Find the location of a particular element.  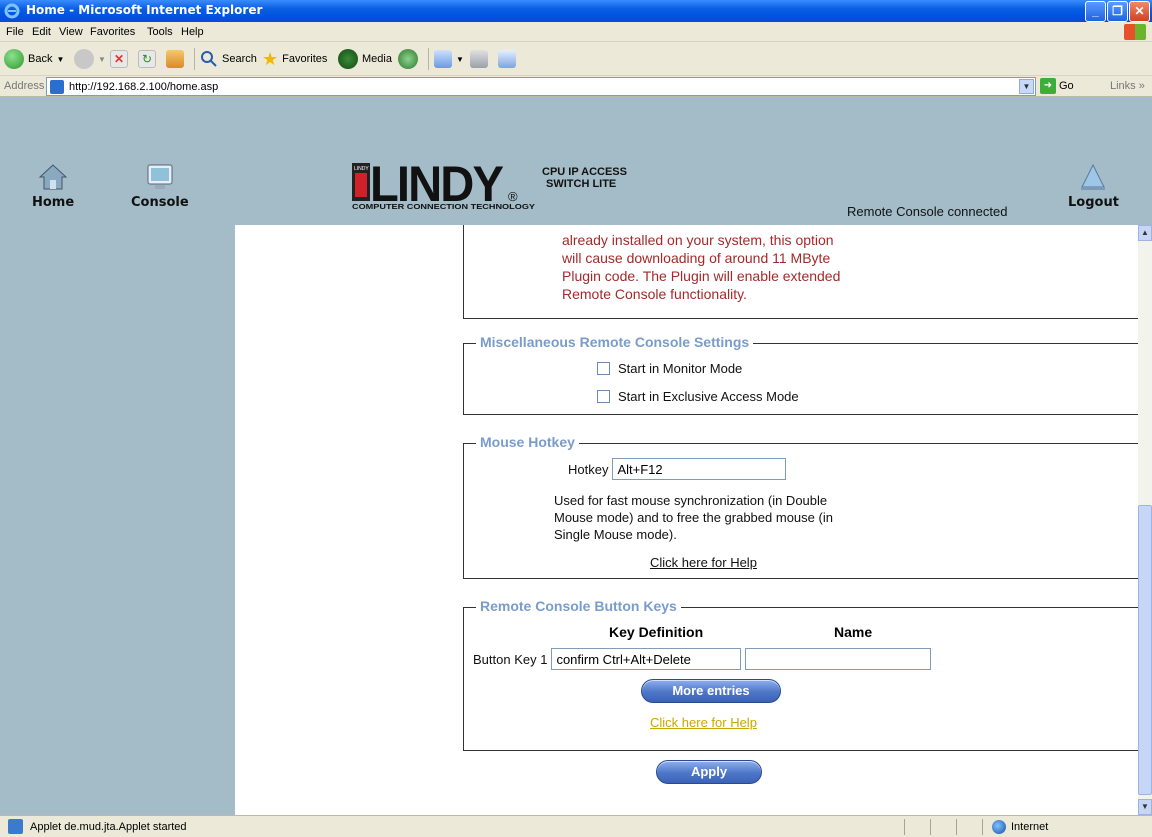

ie-icon is located at coordinates (12, 11).